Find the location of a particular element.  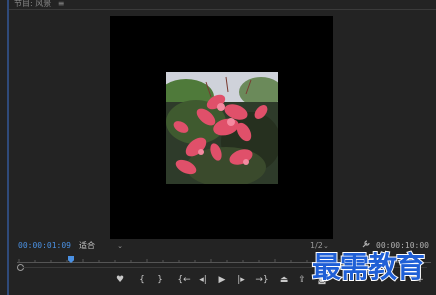

panel-title: 节目: 风景 is located at coordinates (32, 4).